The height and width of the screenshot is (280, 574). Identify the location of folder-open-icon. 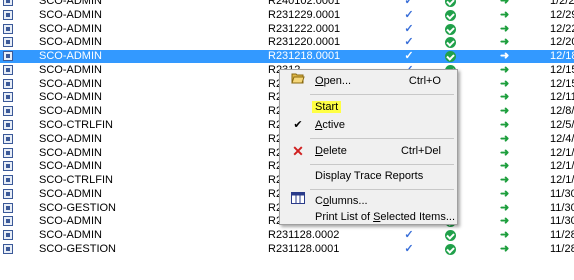
(298, 81).